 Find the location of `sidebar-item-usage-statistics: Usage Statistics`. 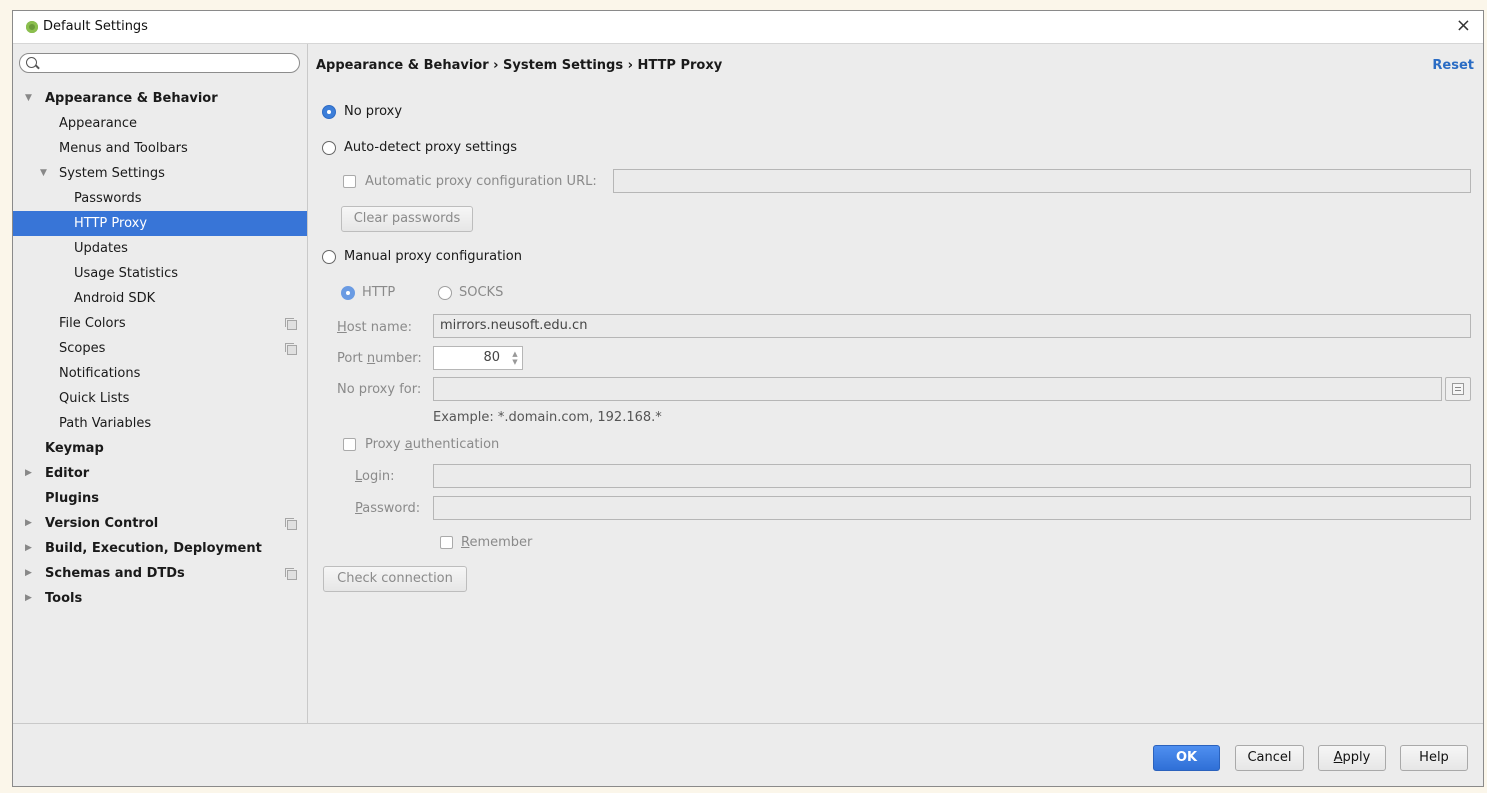

sidebar-item-usage-statistics: Usage Statistics is located at coordinates (160, 273).